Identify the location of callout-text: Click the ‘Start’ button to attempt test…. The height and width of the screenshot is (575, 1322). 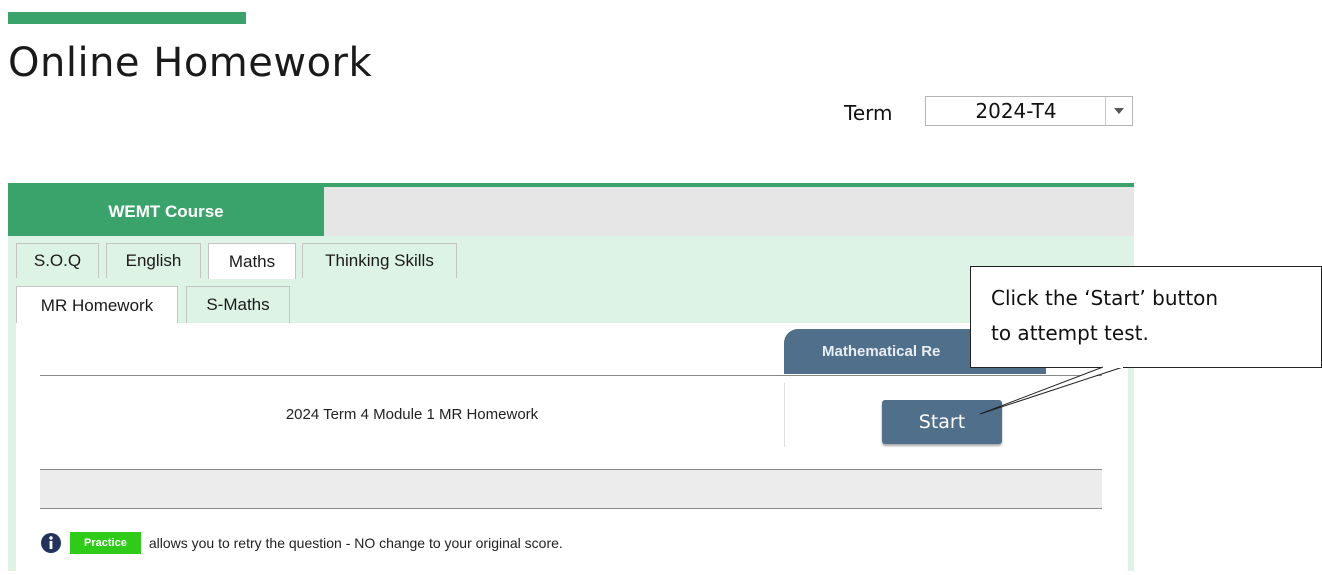
(1104, 316).